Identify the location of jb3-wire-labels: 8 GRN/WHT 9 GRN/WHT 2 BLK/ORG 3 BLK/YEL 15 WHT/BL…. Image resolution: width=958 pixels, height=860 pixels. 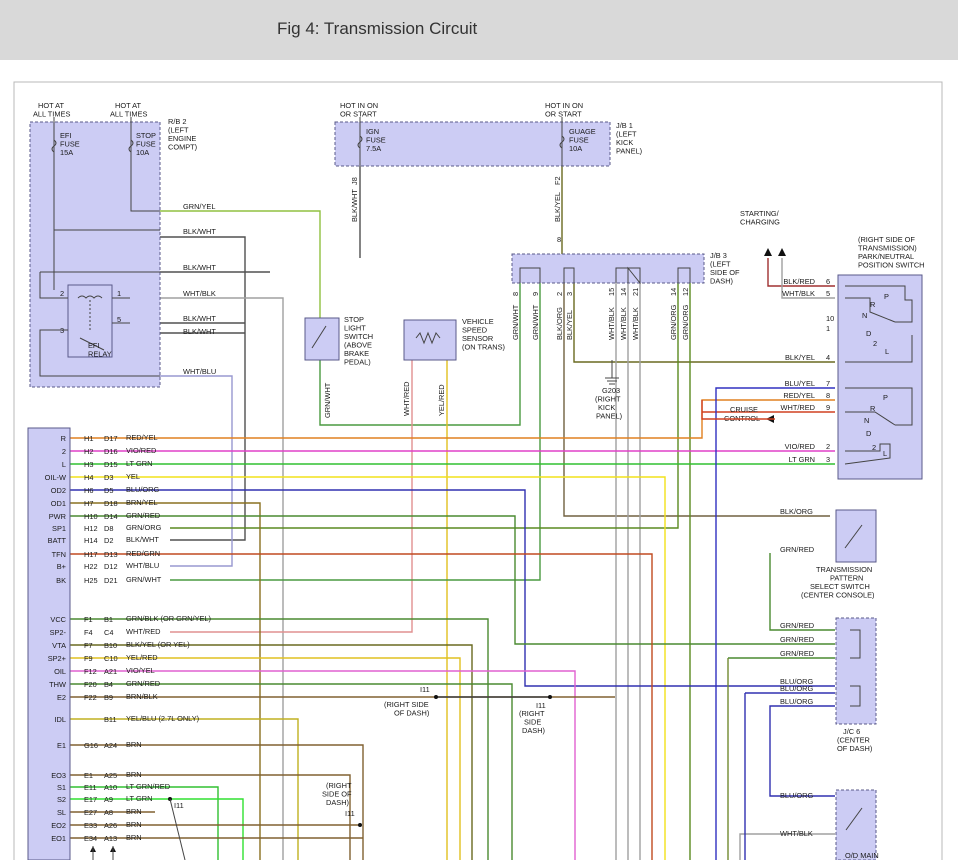
(600, 314).